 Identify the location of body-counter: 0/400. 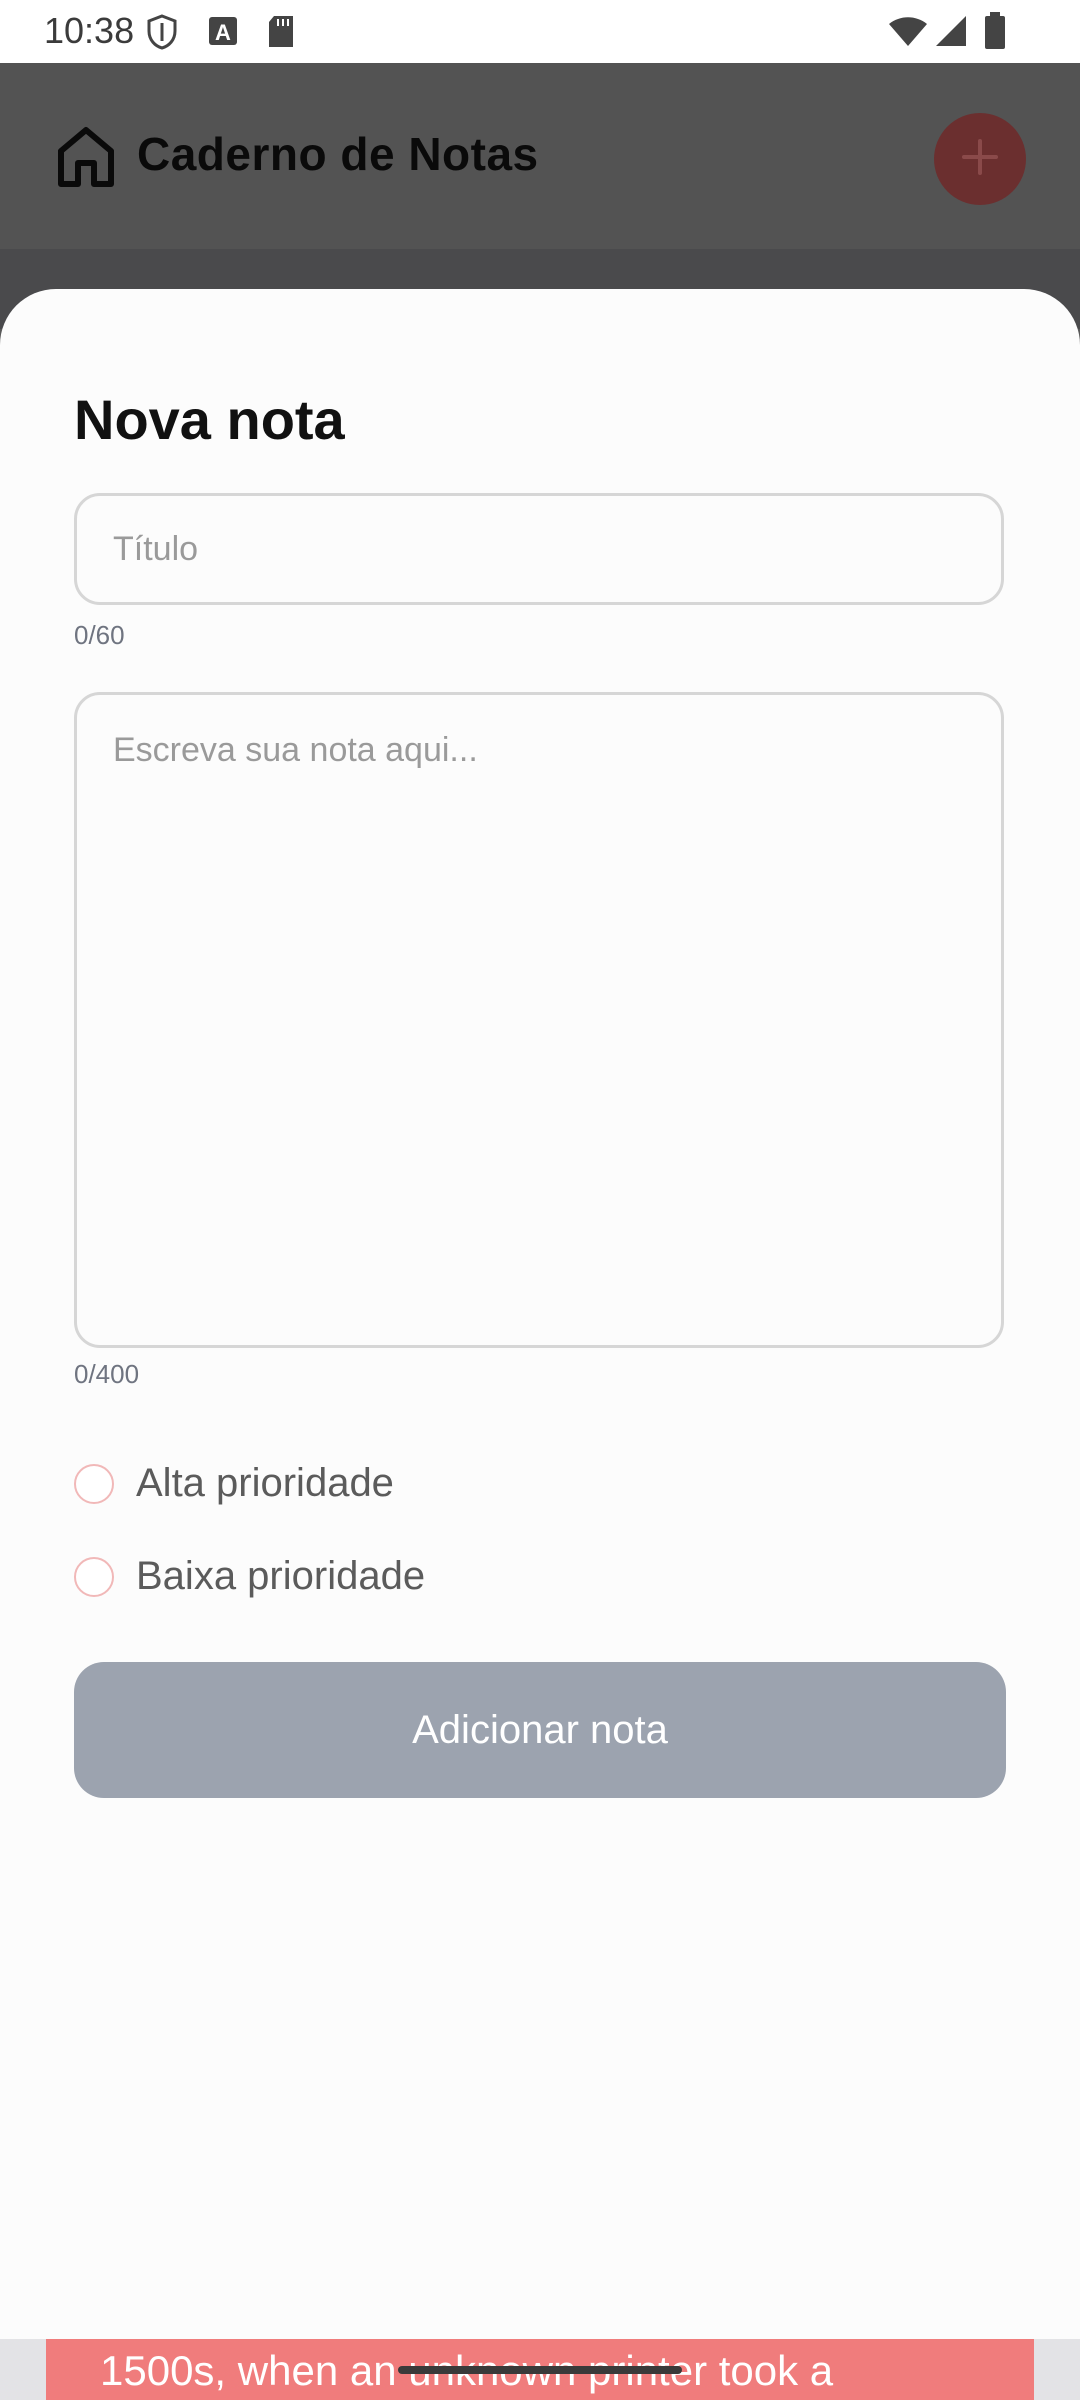
(107, 1374).